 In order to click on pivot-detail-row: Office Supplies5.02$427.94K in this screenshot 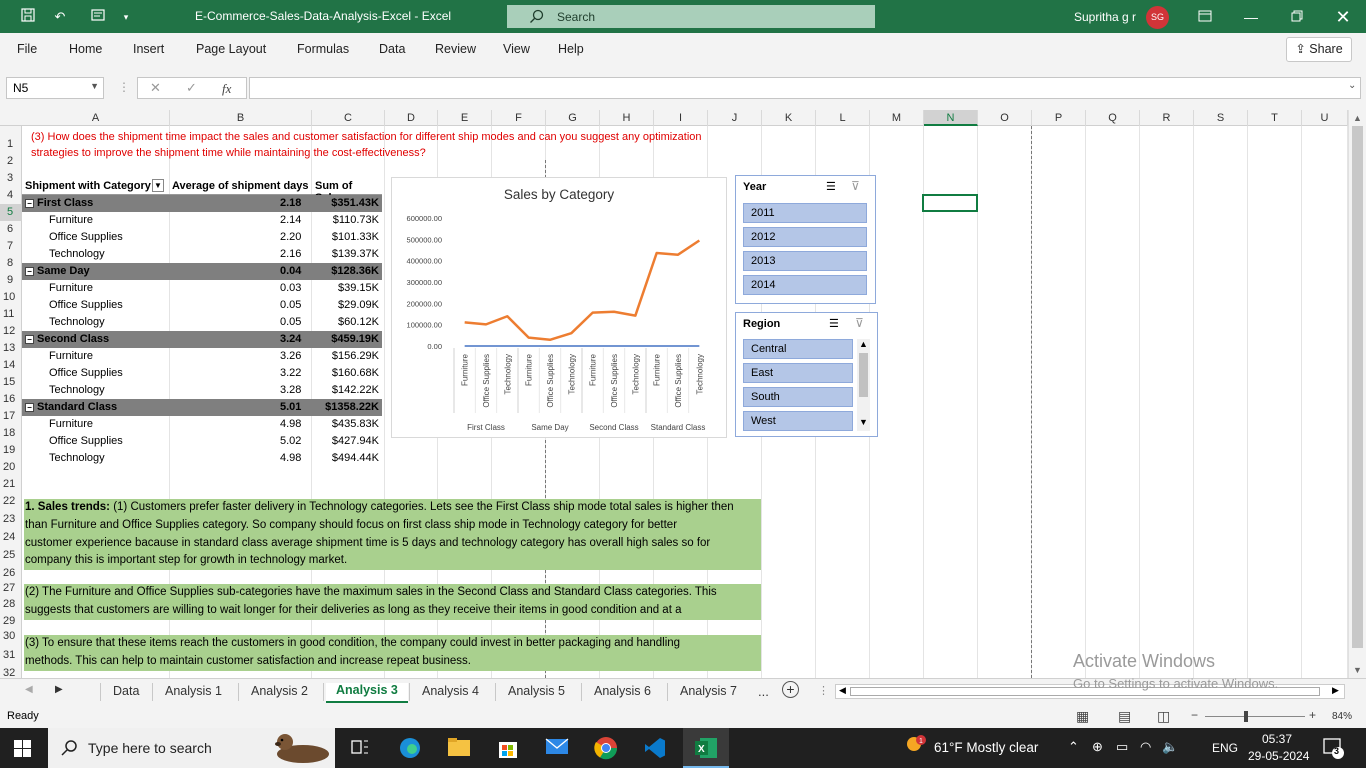, I will do `click(202, 441)`.